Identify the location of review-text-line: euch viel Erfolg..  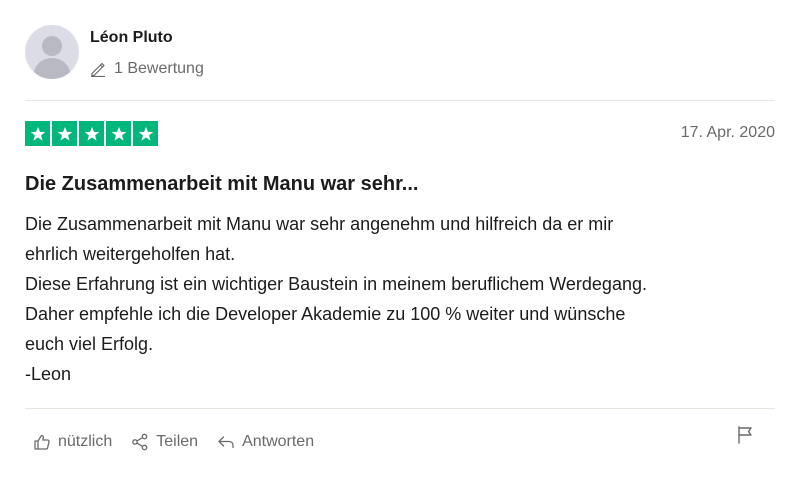
(89, 344).